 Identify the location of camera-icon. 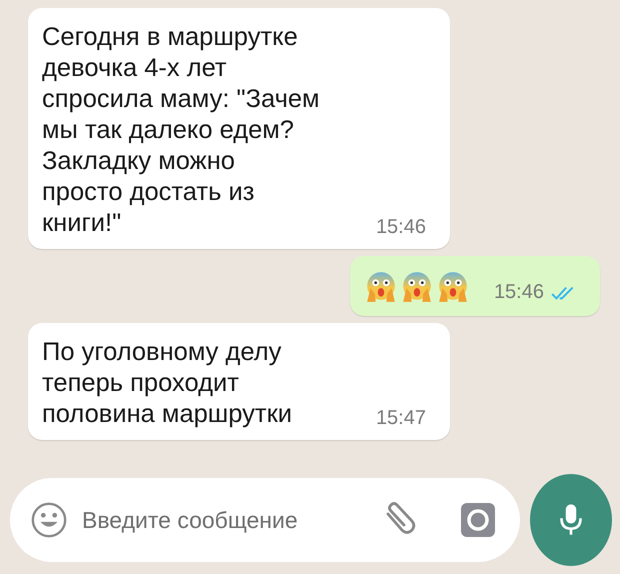
(478, 520).